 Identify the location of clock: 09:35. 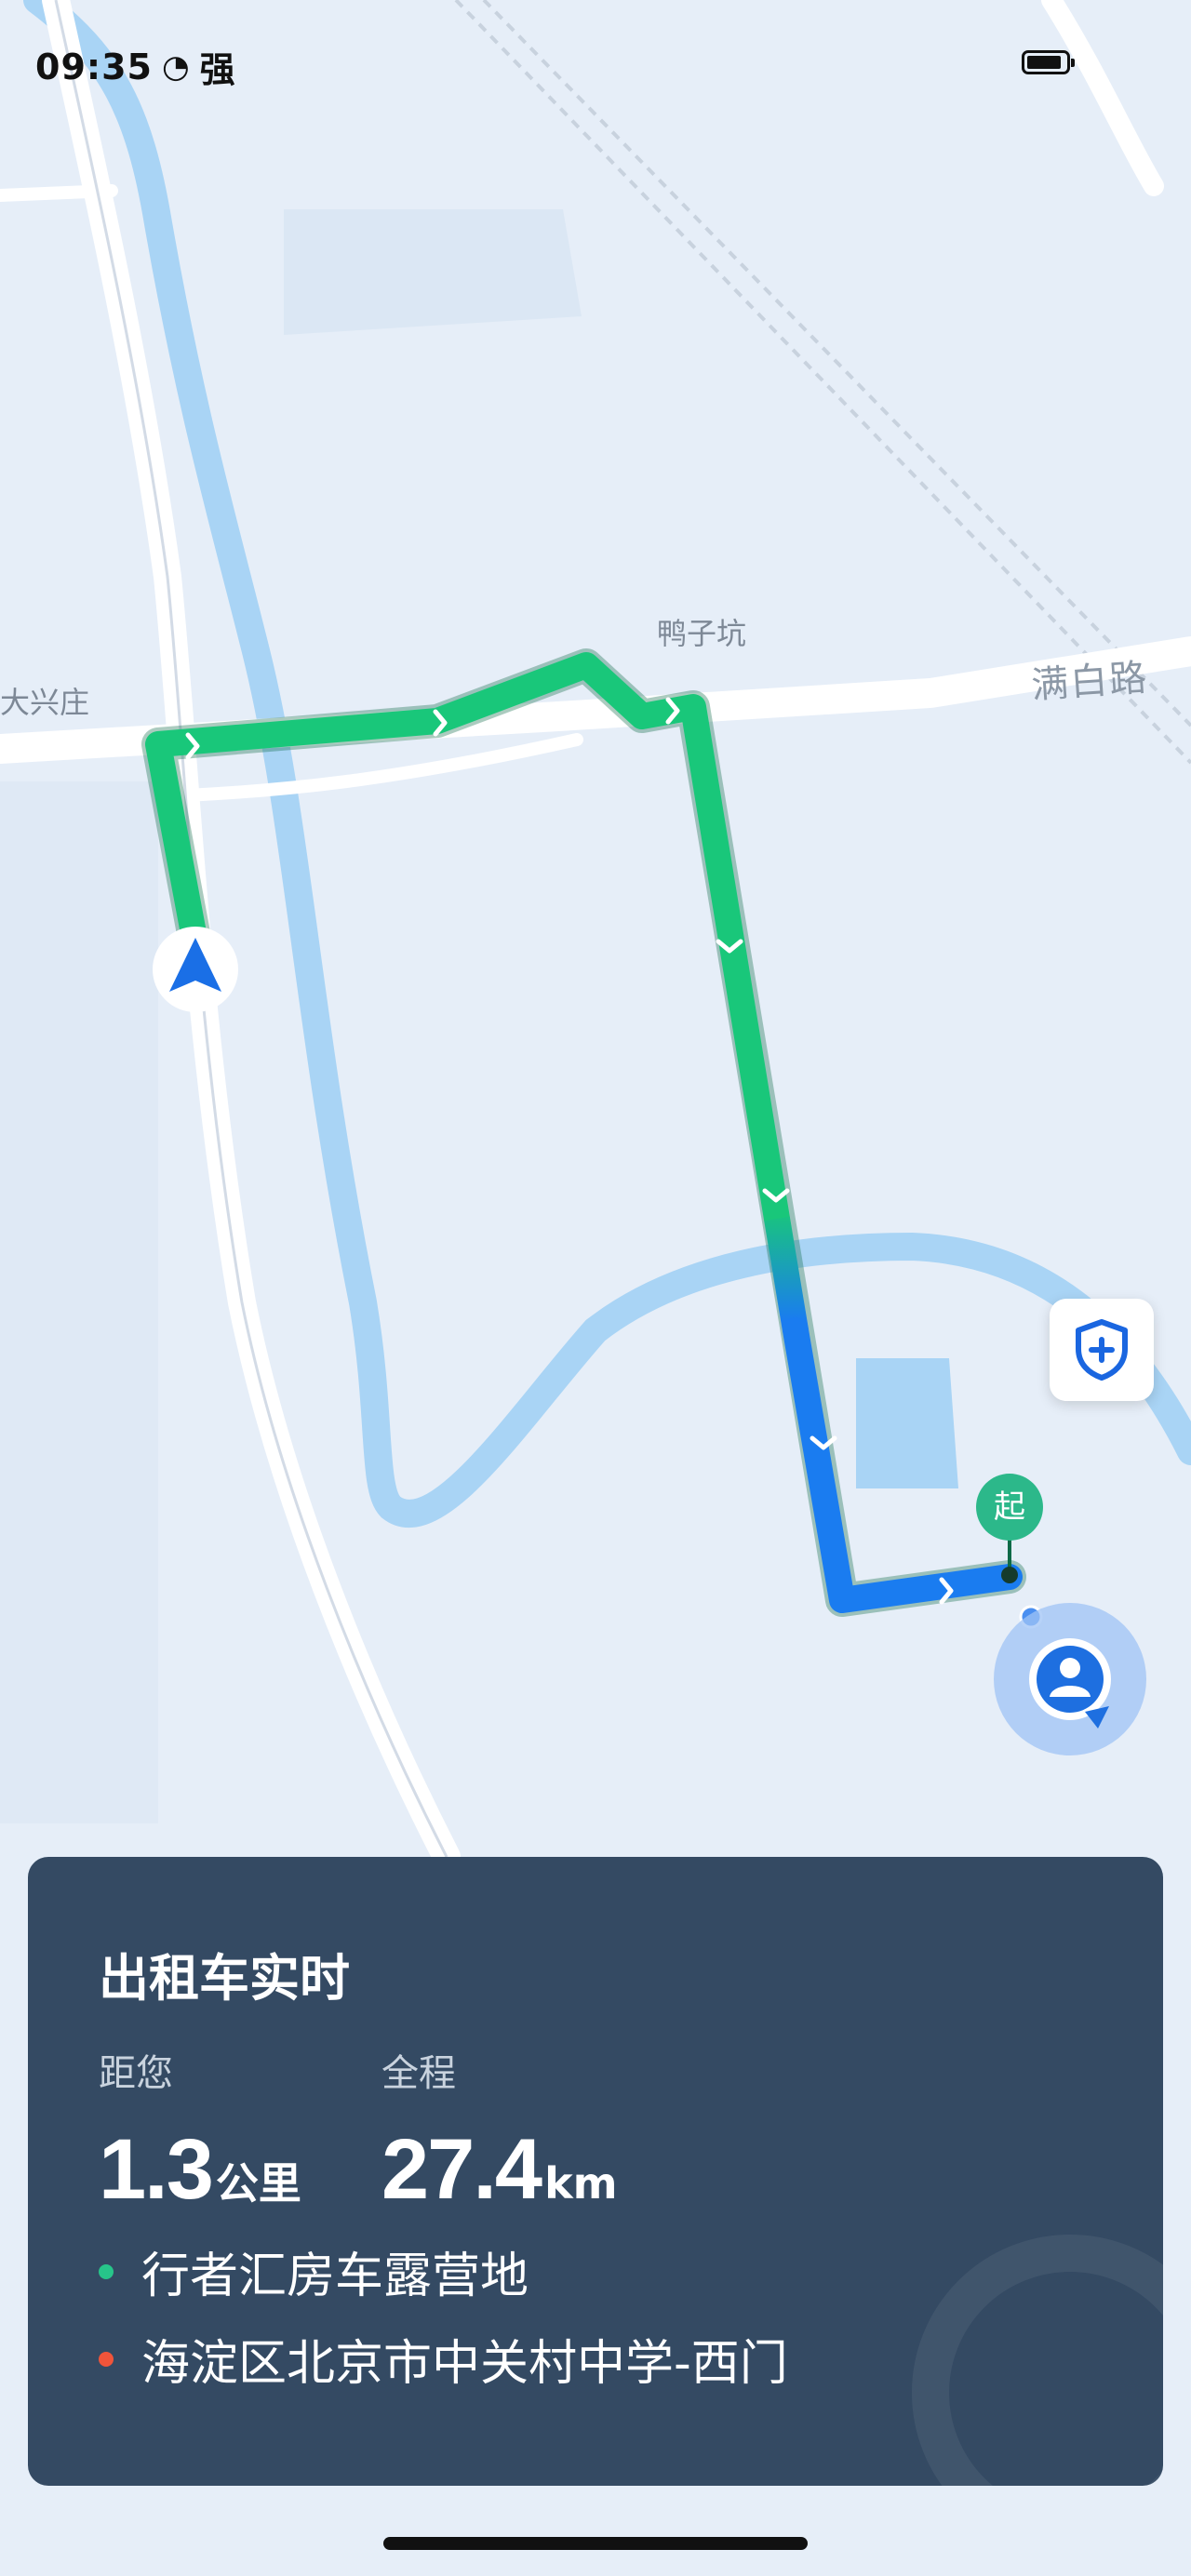
(94, 66).